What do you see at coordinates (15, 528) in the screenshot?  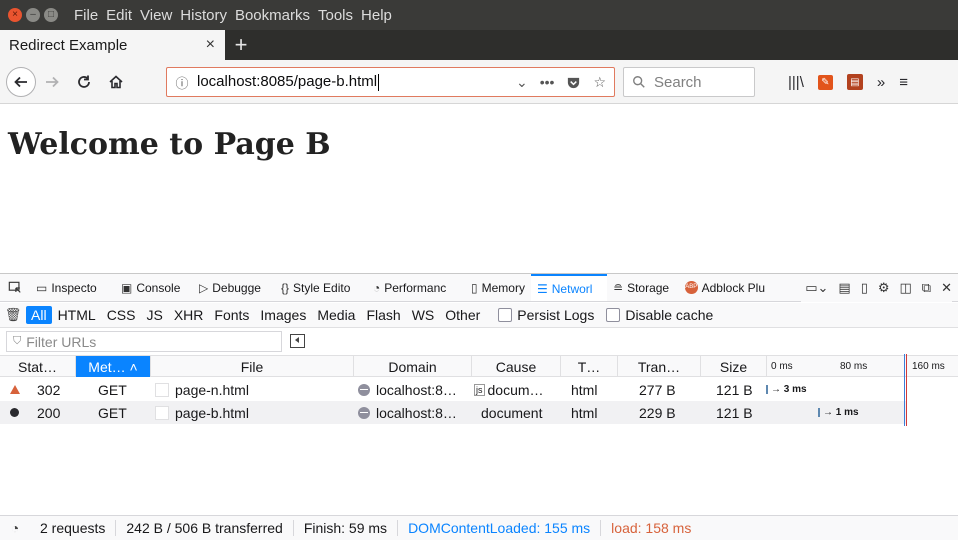 I see `performance-analysis-icon: ◔` at bounding box center [15, 528].